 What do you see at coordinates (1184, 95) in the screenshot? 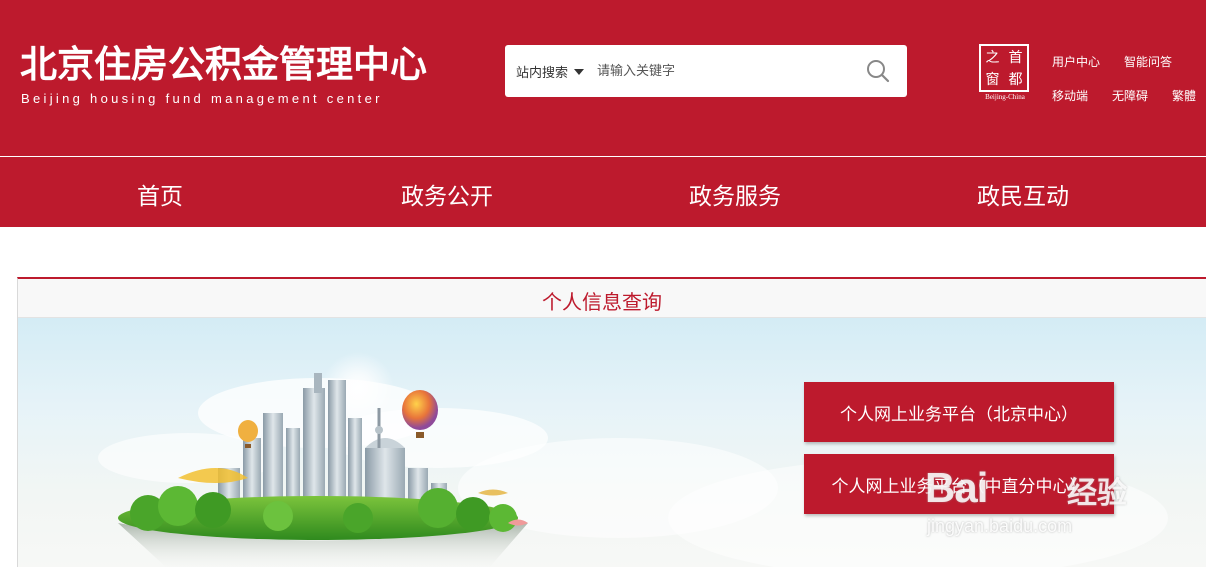
I see `traditional-chinese-link: 繁體` at bounding box center [1184, 95].